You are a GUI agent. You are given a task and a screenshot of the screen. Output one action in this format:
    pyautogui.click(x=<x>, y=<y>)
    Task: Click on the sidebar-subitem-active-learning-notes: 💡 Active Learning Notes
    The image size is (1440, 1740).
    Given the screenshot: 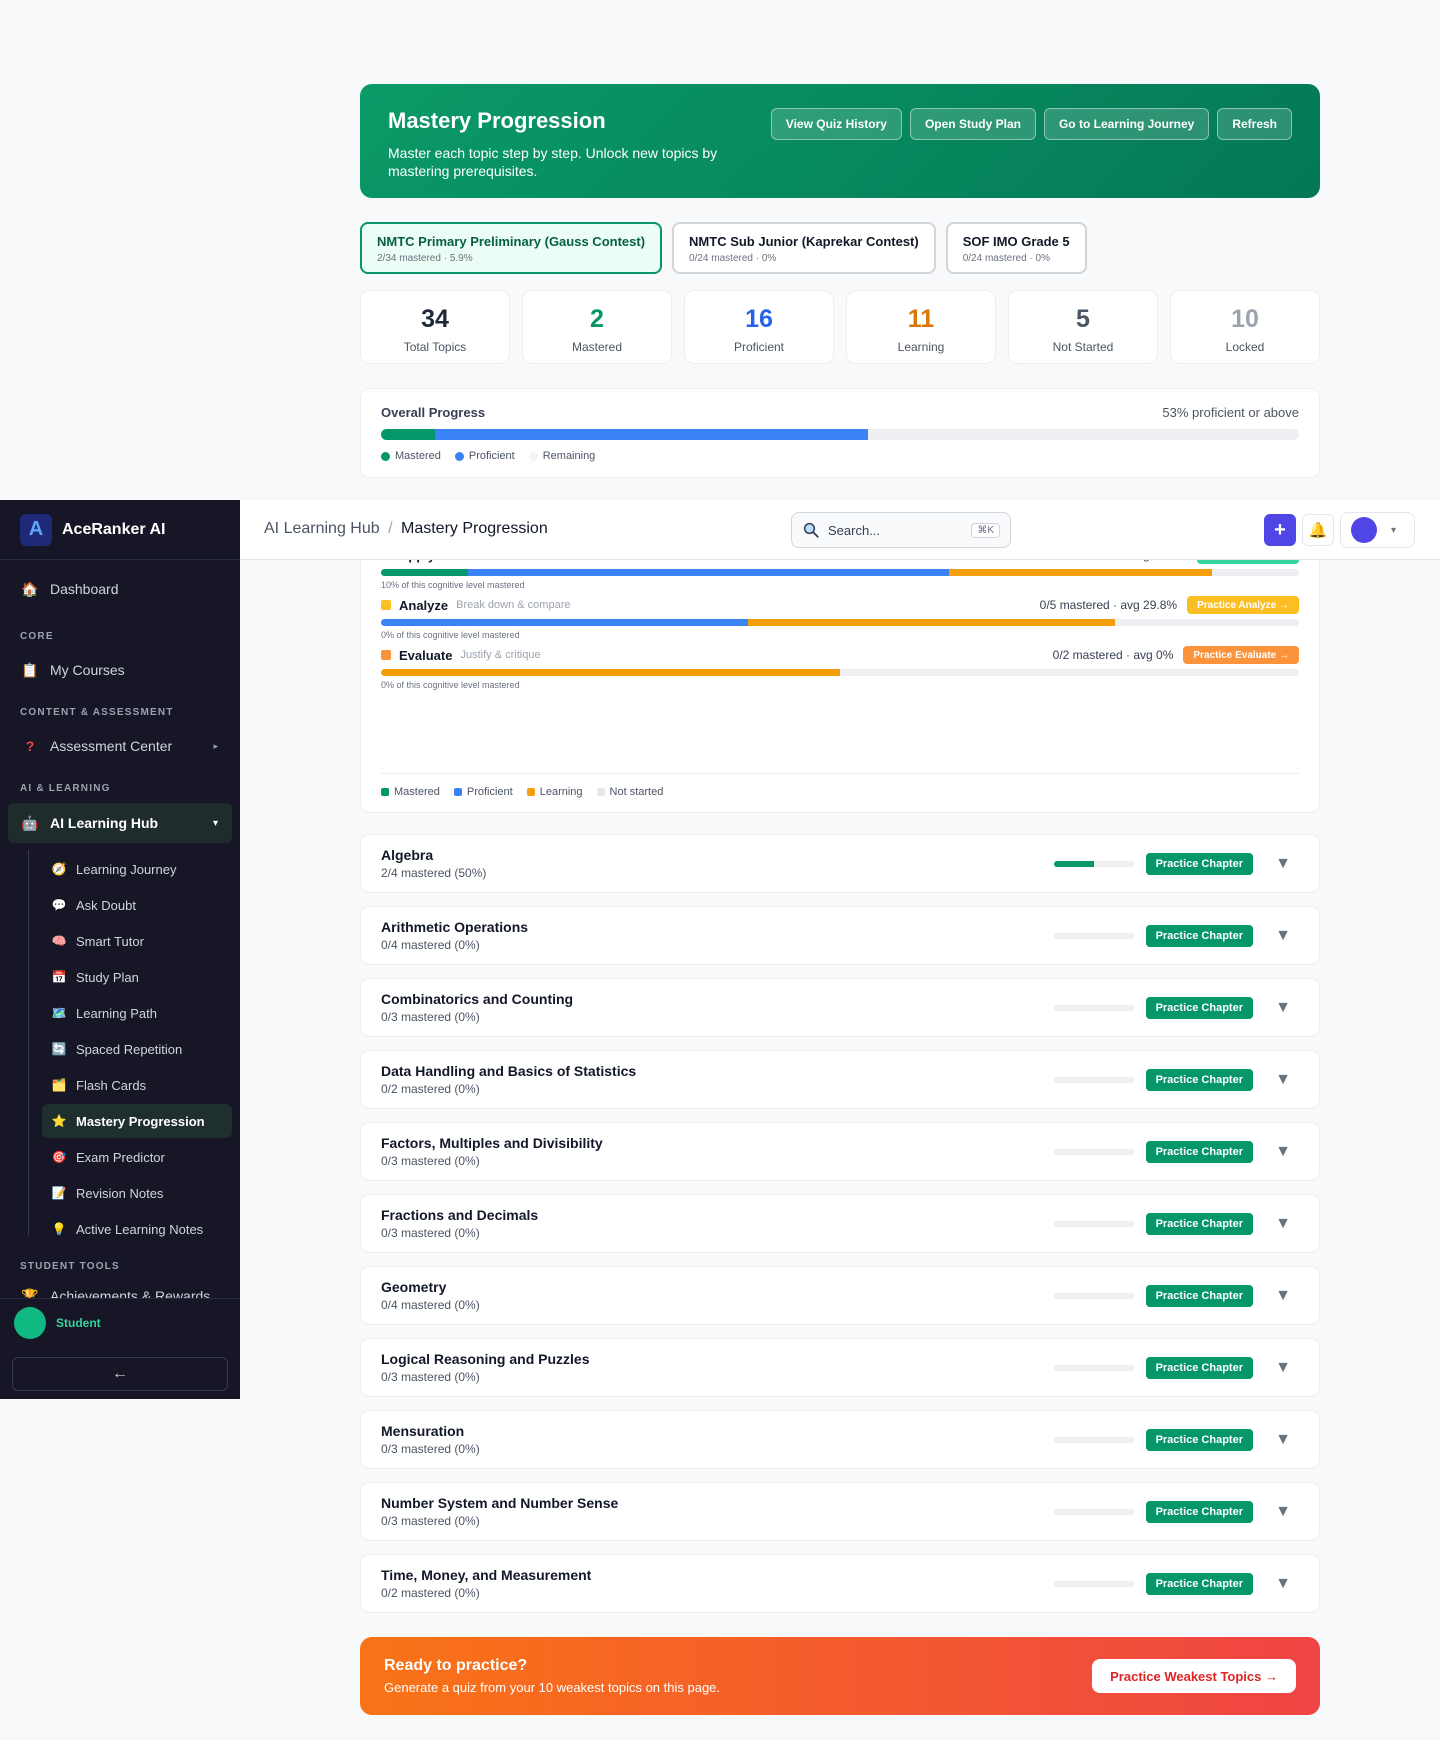 What is the action you would take?
    pyautogui.click(x=137, y=1229)
    